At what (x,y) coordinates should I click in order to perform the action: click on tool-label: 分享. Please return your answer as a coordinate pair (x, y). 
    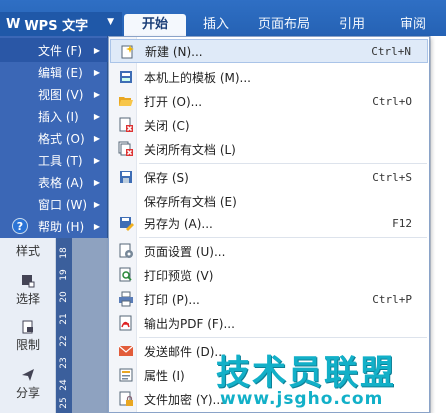
    Looking at the image, I should click on (27, 393).